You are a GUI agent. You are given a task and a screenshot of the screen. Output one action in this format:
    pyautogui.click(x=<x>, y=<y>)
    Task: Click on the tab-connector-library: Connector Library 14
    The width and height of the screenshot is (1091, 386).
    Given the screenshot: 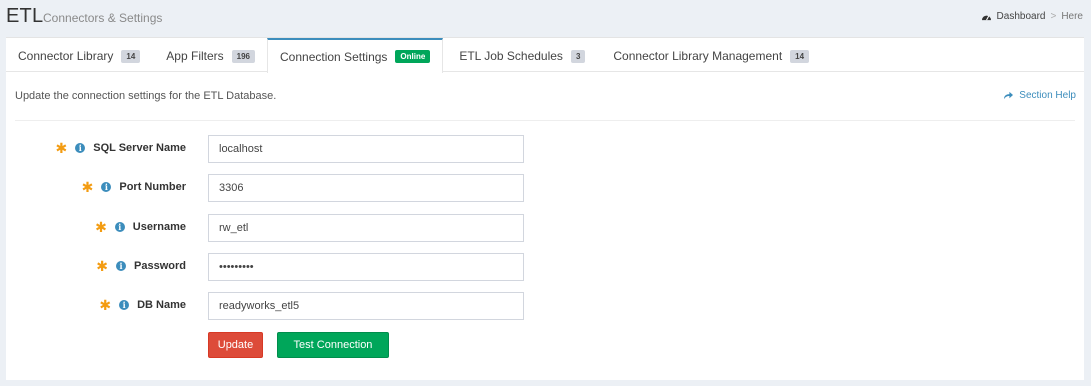 What is the action you would take?
    pyautogui.click(x=79, y=55)
    